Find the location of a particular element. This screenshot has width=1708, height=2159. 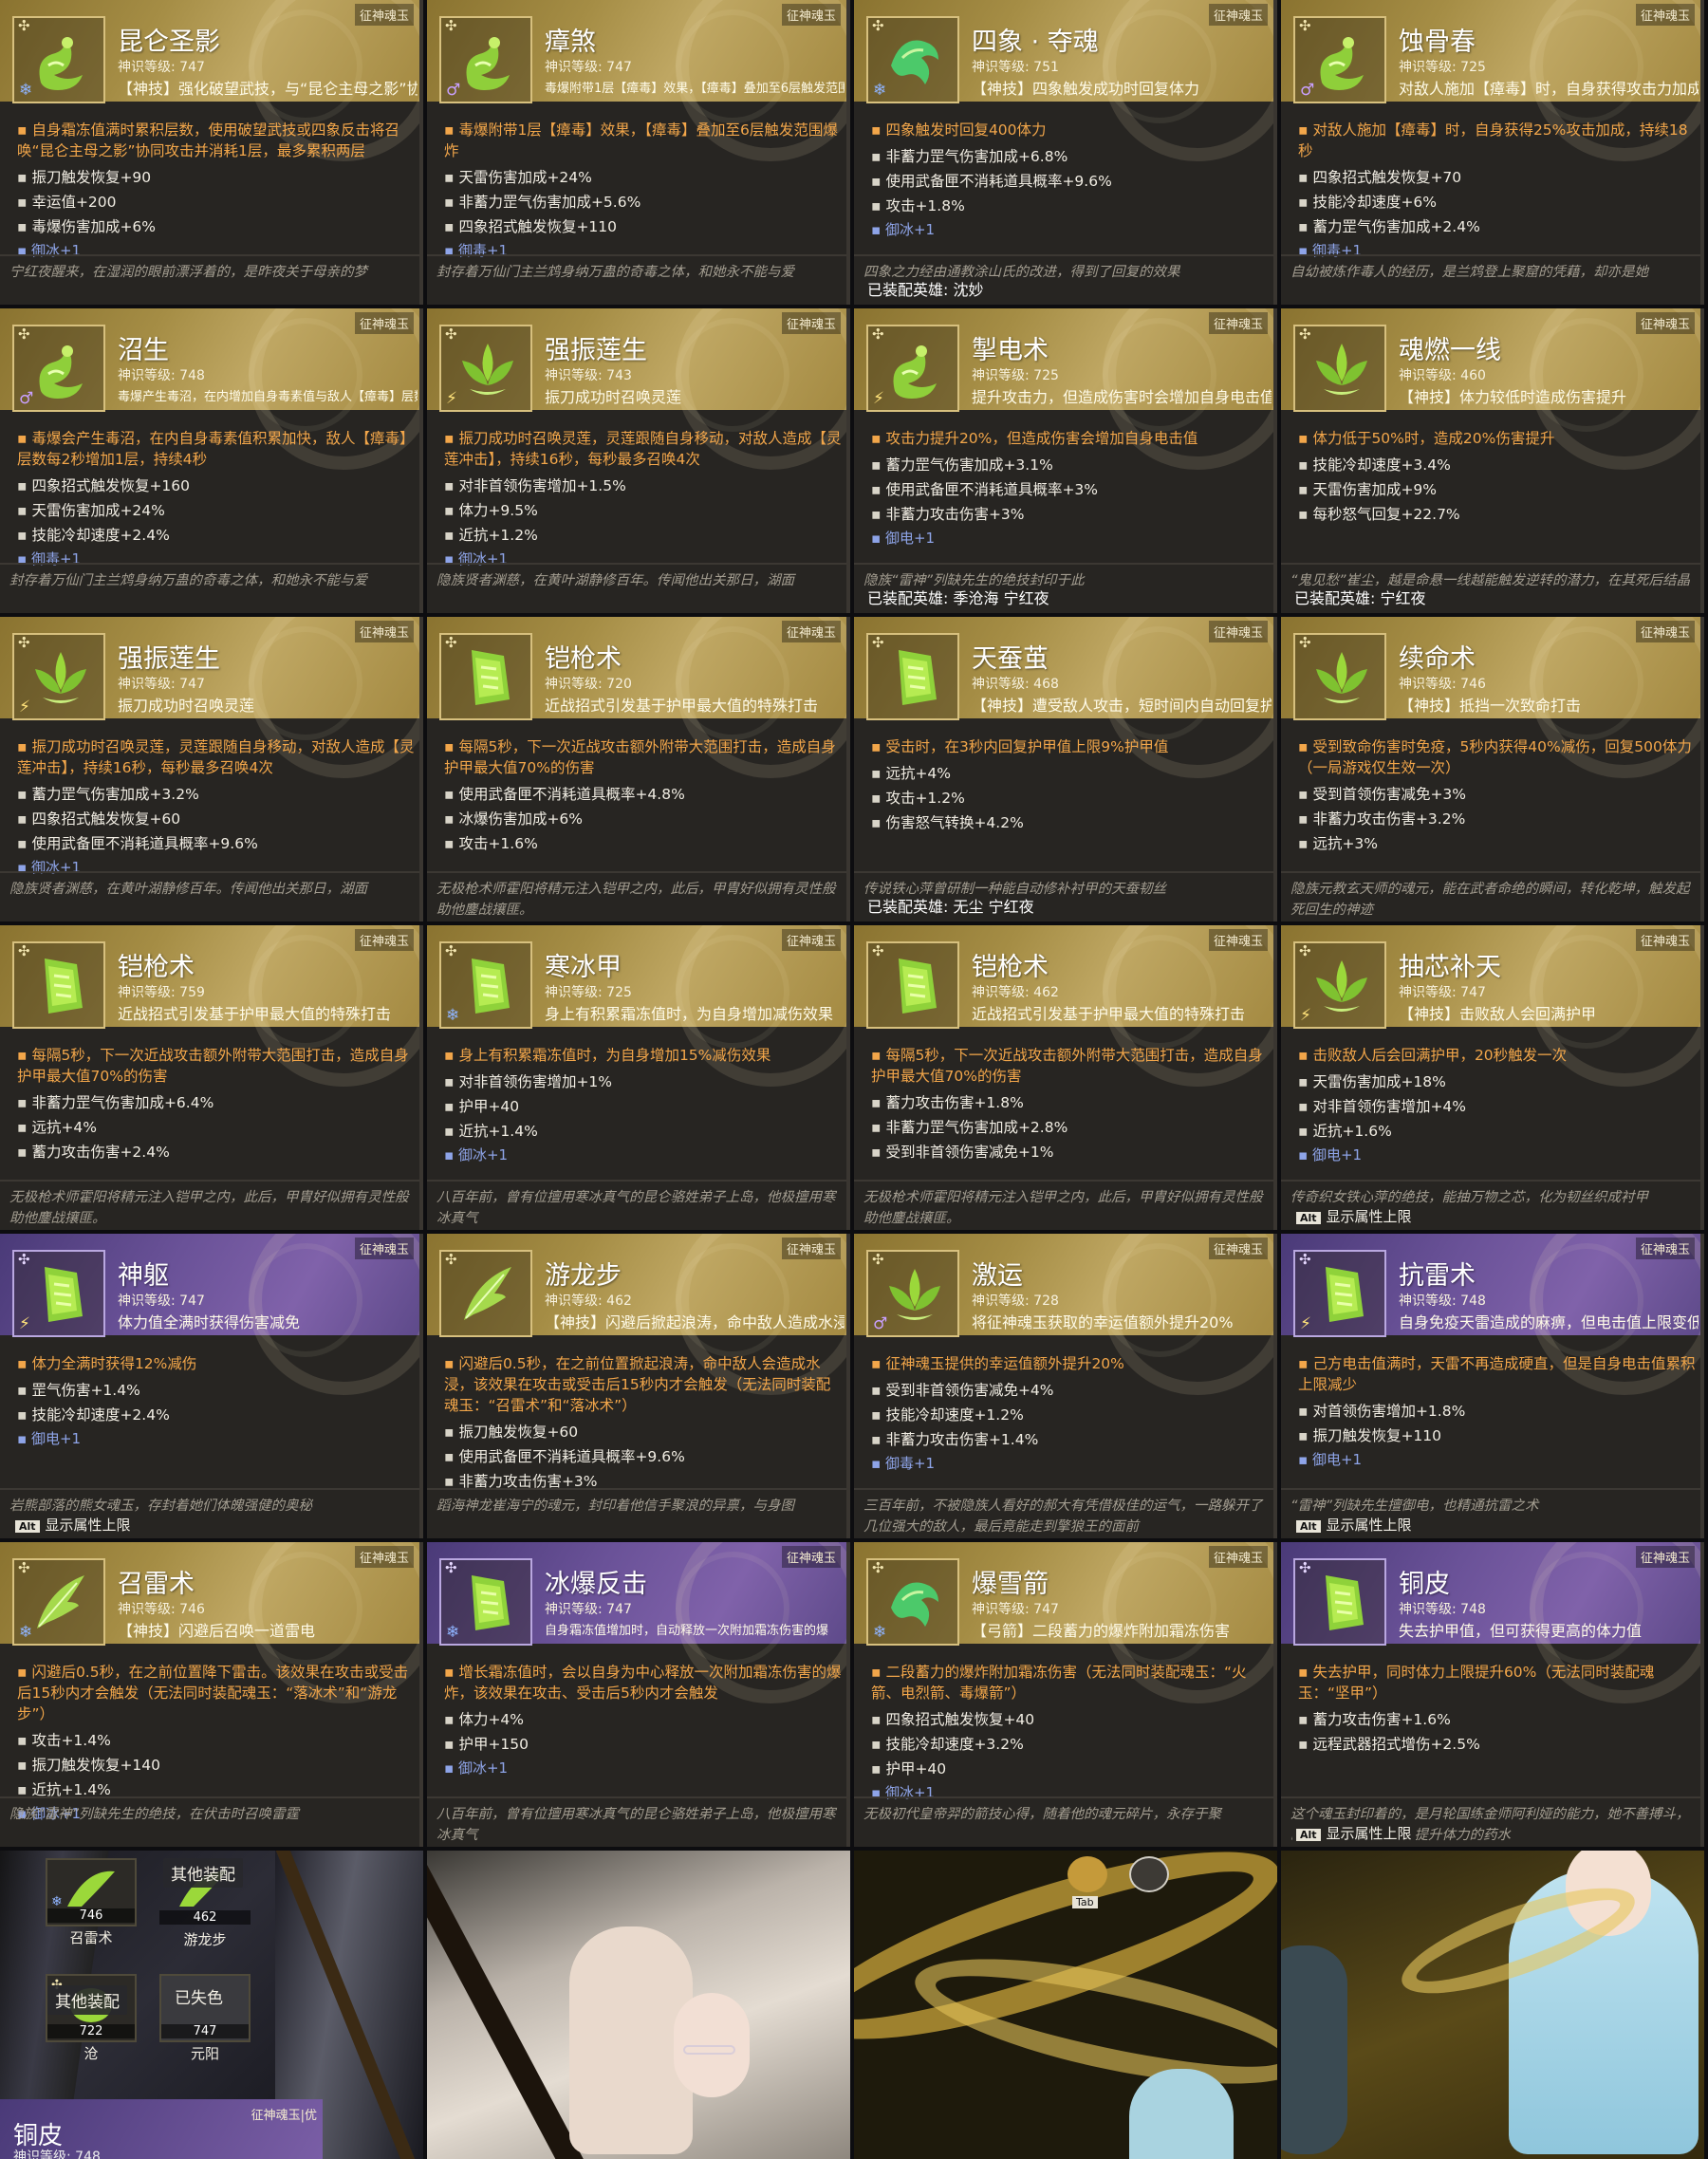

main-effect: 毒爆附带1层【瘴毒】效果，【瘴毒】叠加至6层触发范围爆炸 is located at coordinates (643, 140).